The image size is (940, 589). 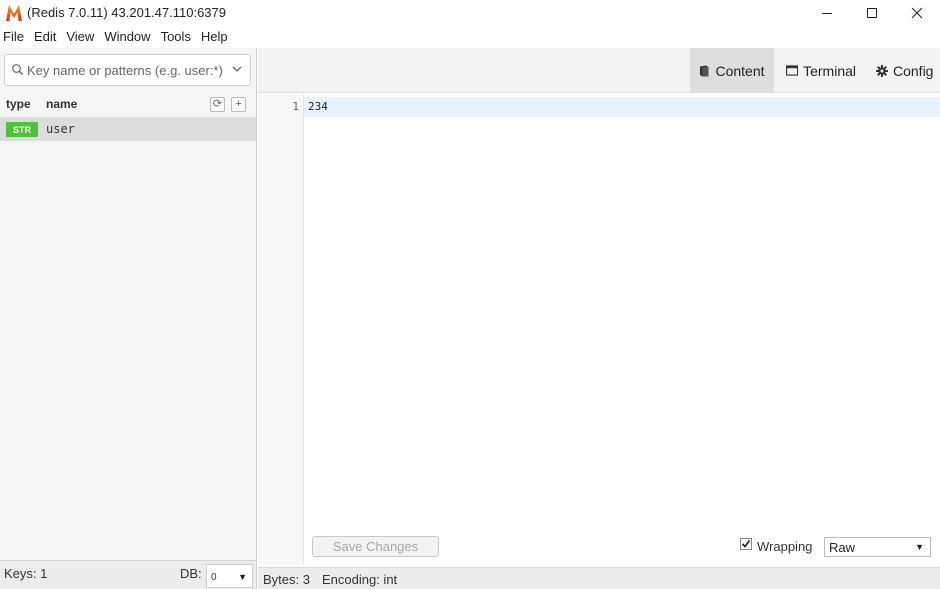 I want to click on format-value: Raw, so click(x=842, y=547).